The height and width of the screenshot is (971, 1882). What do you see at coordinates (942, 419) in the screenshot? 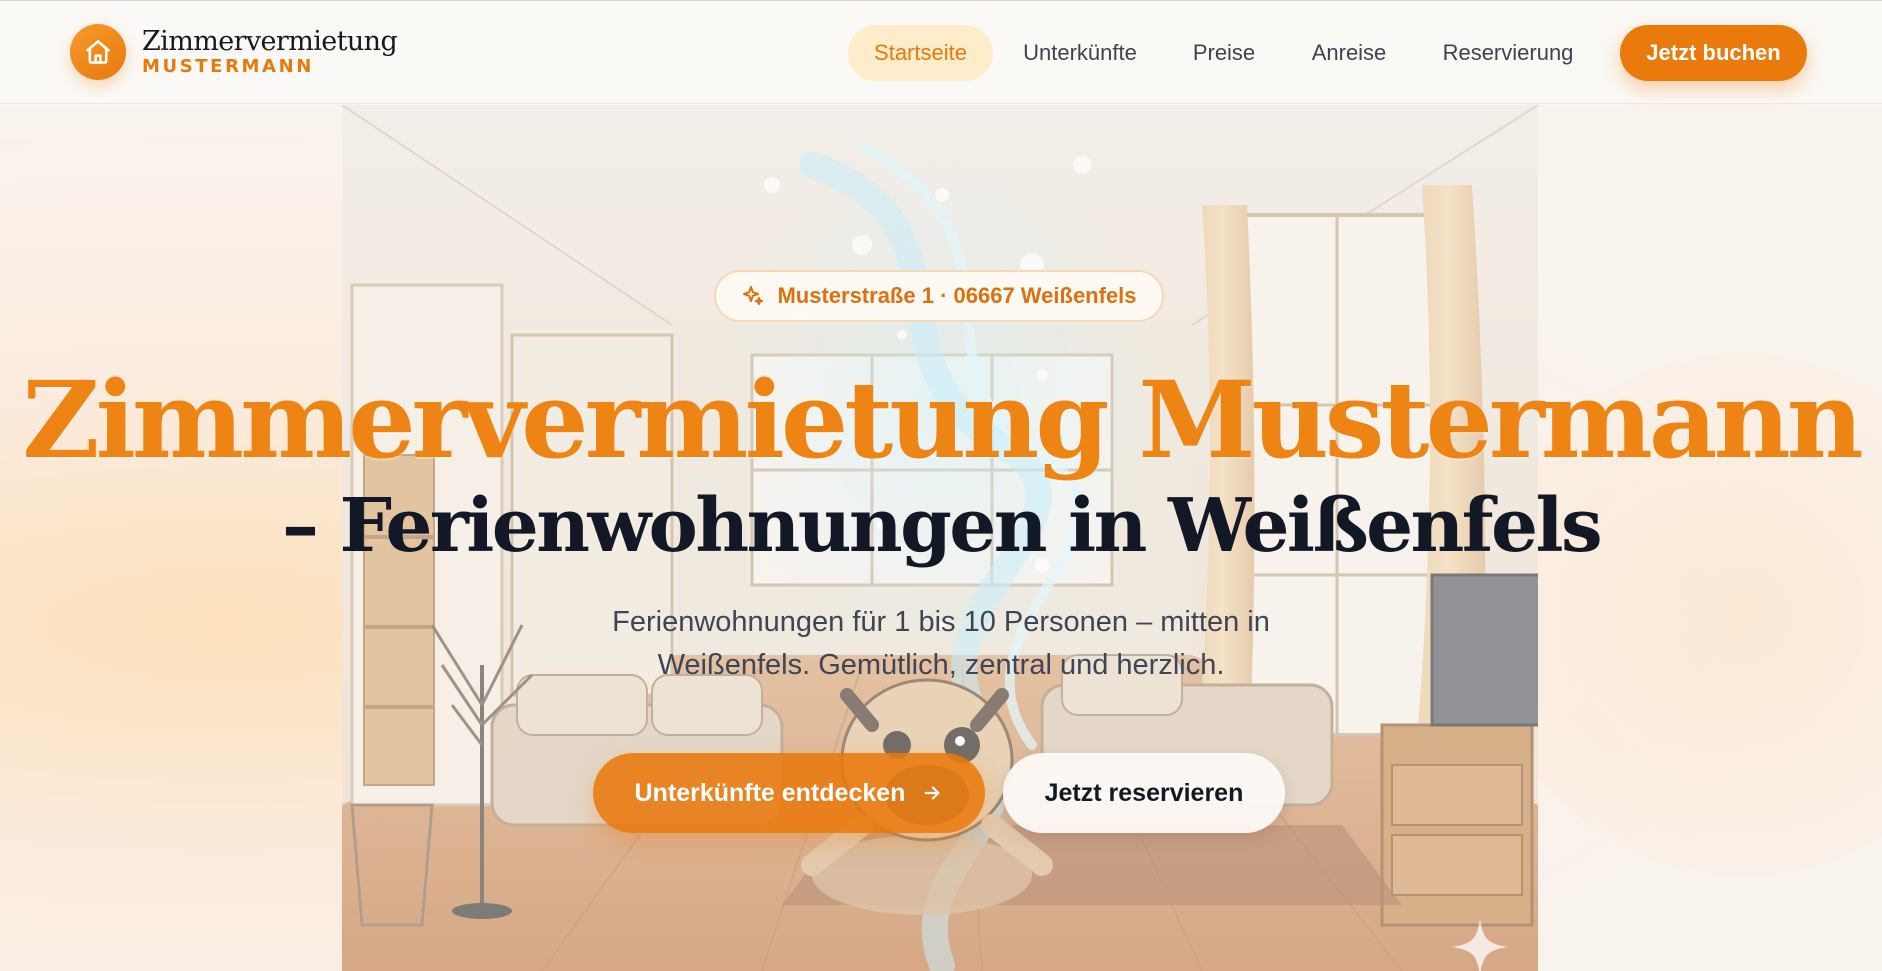
I see `hero-title: Zimmervermietung Mustermann` at bounding box center [942, 419].